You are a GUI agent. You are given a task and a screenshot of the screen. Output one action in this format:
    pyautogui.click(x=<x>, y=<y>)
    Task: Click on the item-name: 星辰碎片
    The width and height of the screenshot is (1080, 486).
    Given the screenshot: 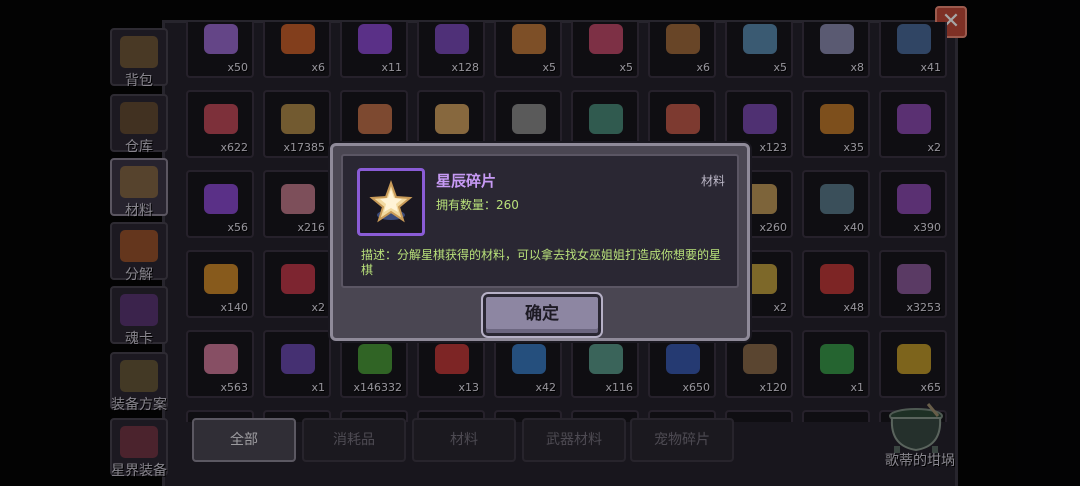 What is the action you would take?
    pyautogui.click(x=466, y=181)
    